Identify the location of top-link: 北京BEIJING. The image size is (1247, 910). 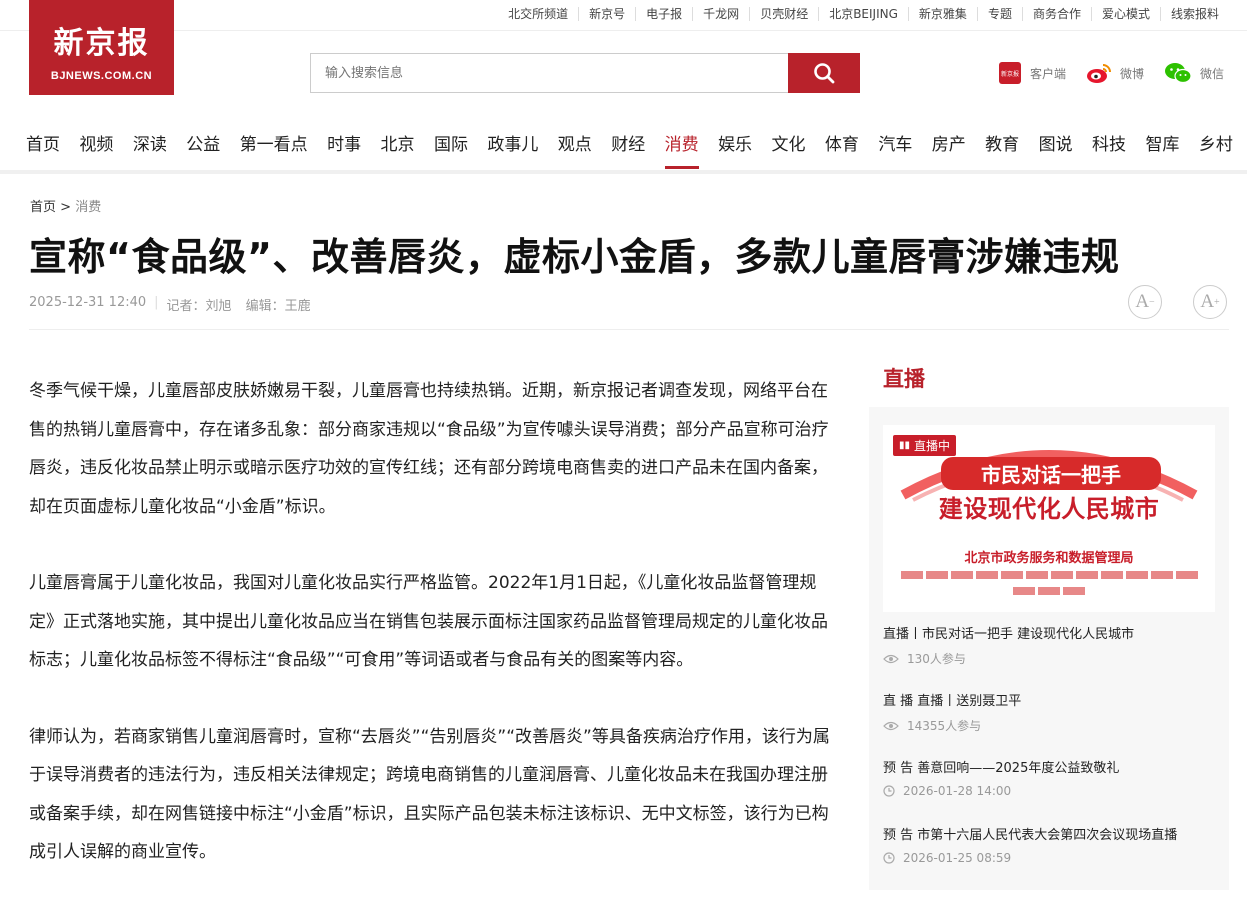
(863, 14).